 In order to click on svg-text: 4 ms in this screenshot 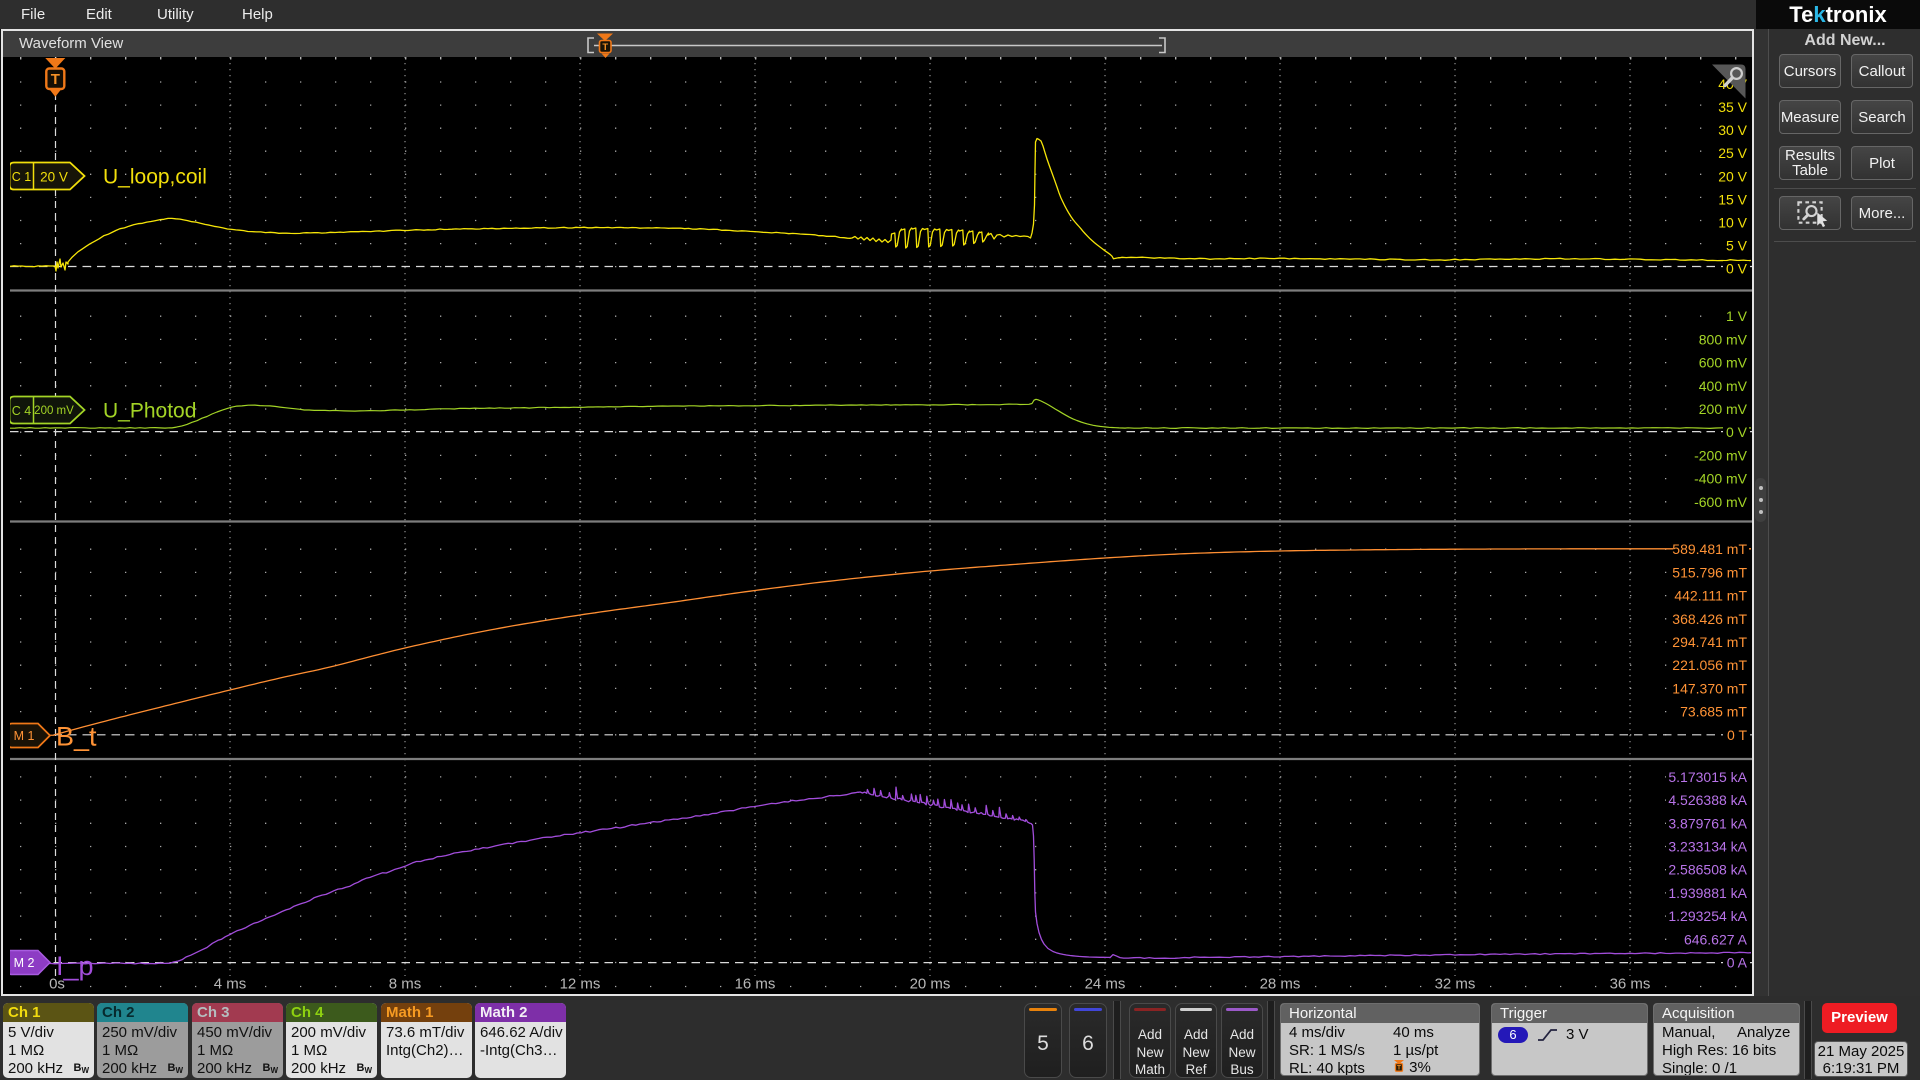, I will do `click(230, 984)`.